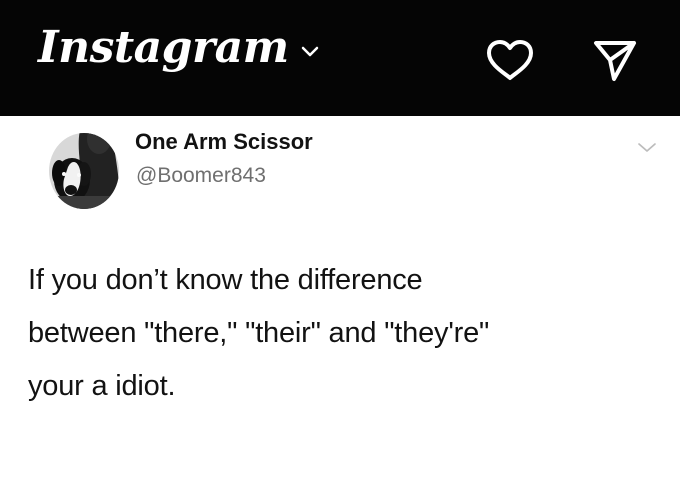  Describe the element at coordinates (102, 386) in the screenshot. I see `tweet-text-line: your a idiot.` at that location.